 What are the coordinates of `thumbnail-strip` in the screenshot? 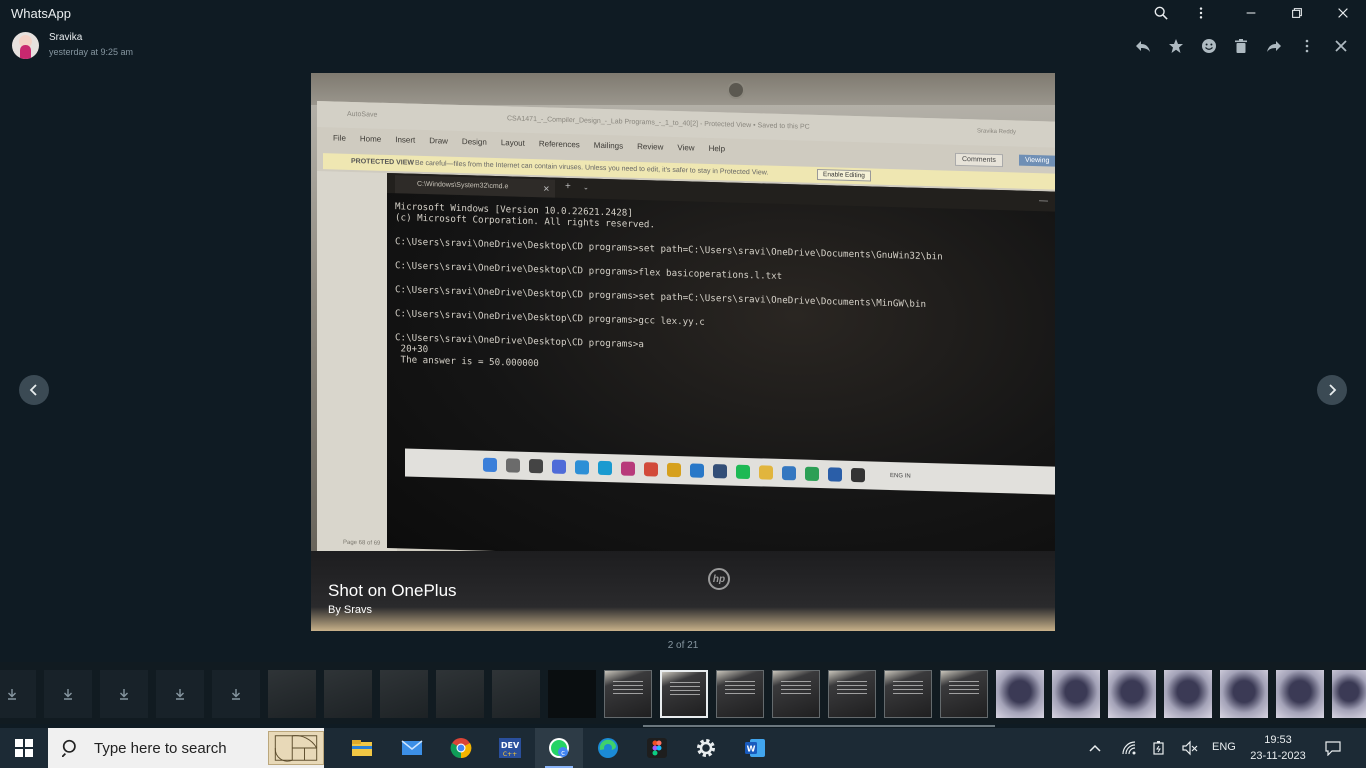 It's located at (683, 693).